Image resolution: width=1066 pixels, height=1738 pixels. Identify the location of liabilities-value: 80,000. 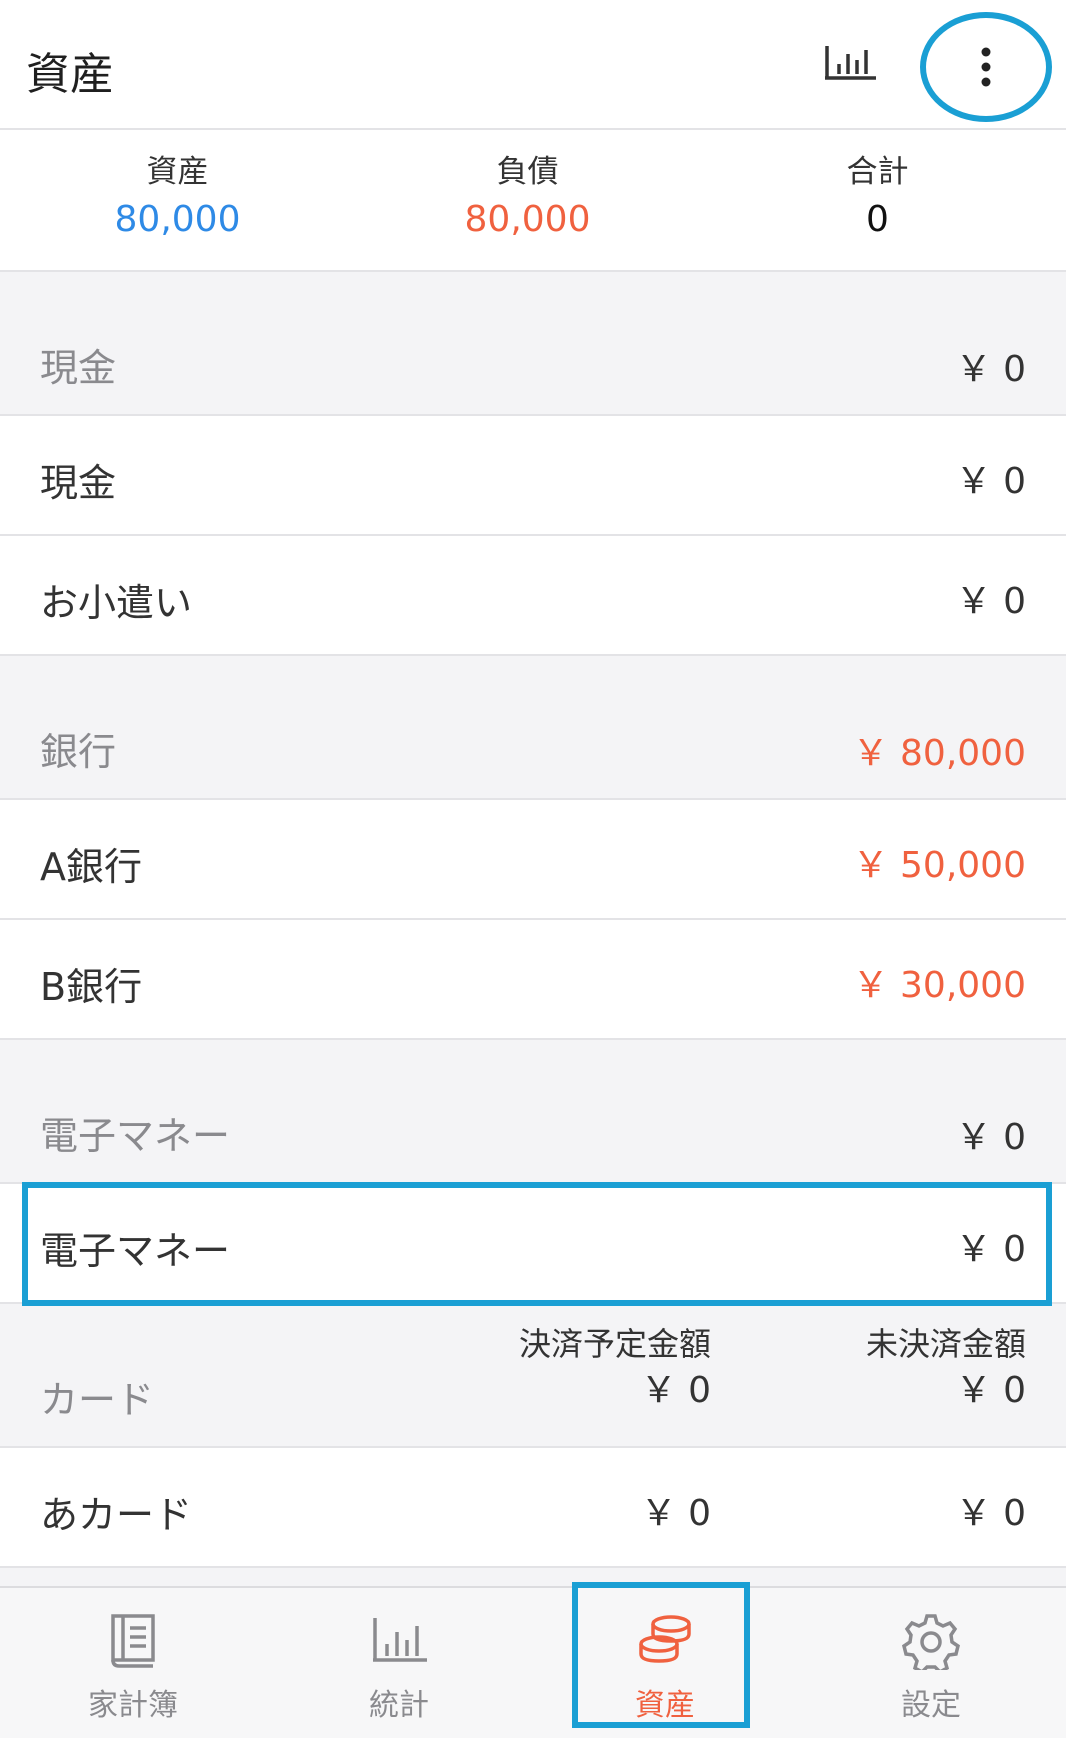
(527, 219).